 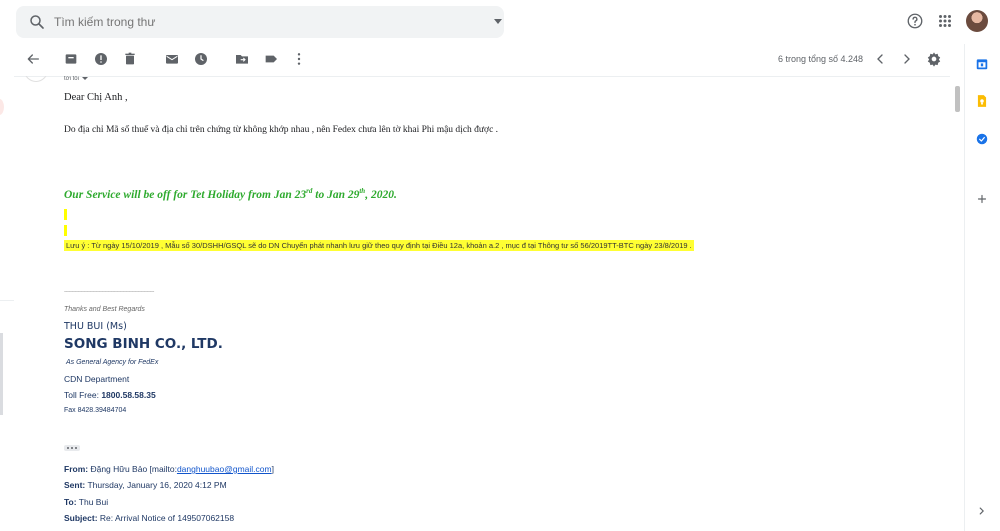 I want to click on signature-department: CDN Department, so click(x=97, y=379).